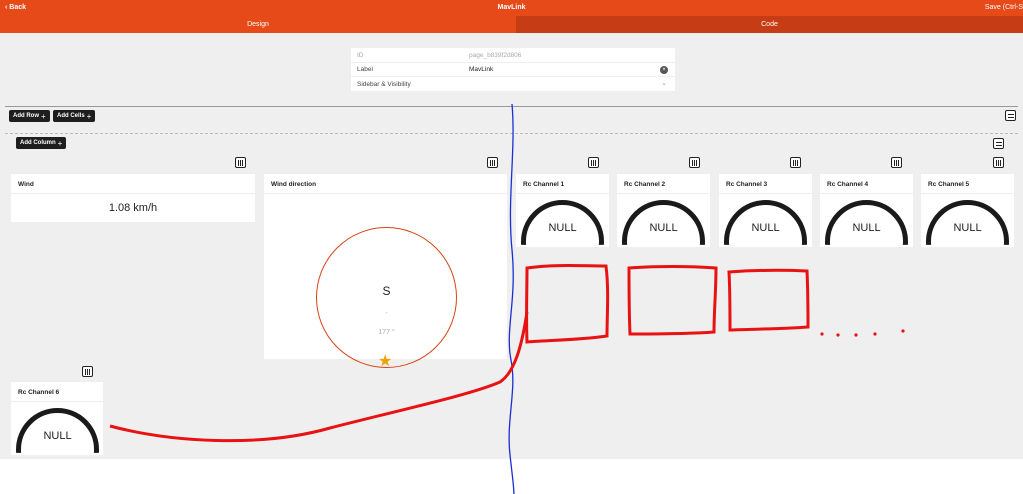 The width and height of the screenshot is (1023, 494). What do you see at coordinates (495, 55) in the screenshot?
I see `id-value: page_b839f2d806` at bounding box center [495, 55].